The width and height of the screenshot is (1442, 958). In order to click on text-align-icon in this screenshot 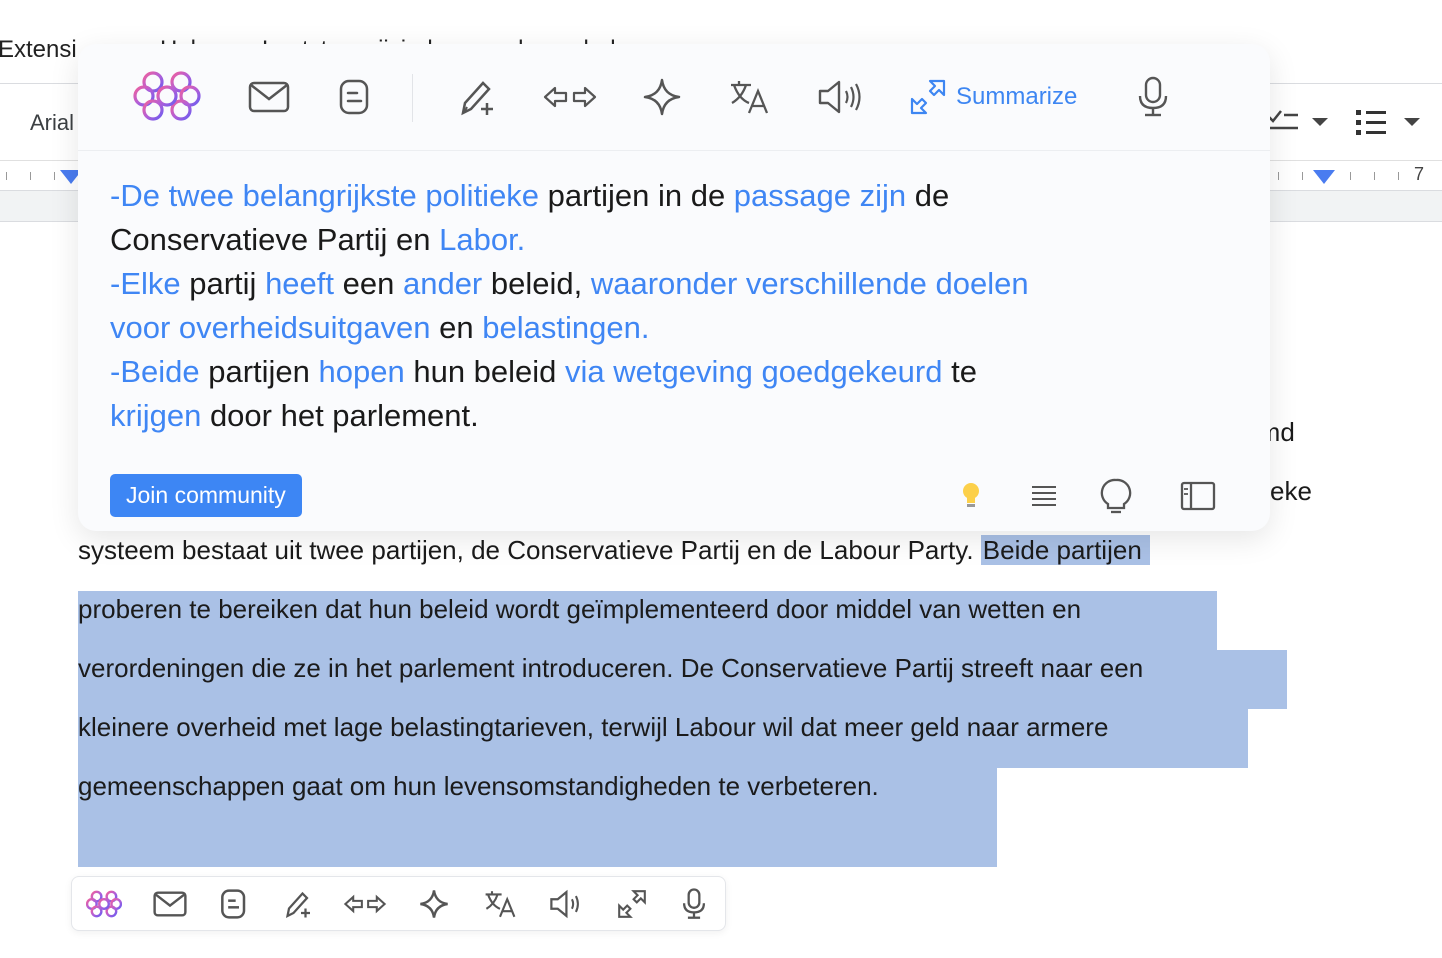, I will do `click(1044, 496)`.